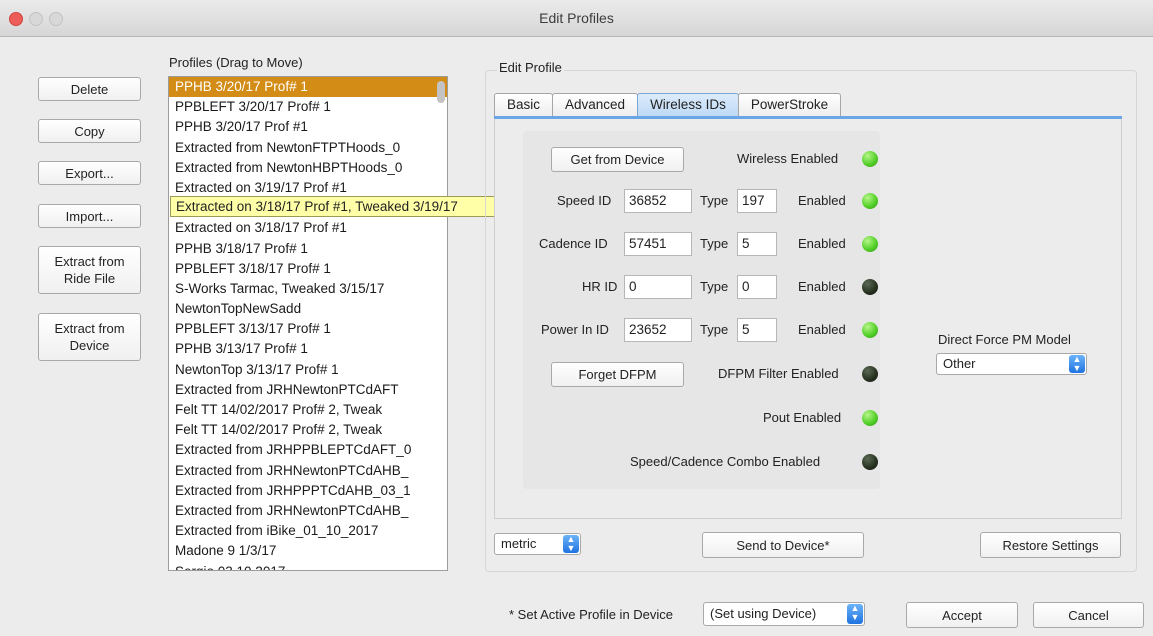  Describe the element at coordinates (89, 261) in the screenshot. I see `extract-ride-label-line1: Extract from` at that location.